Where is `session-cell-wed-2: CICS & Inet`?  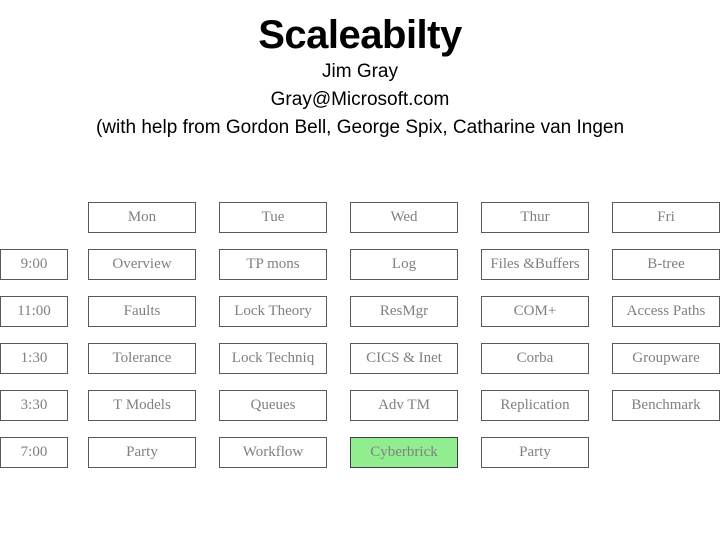
session-cell-wed-2: CICS & Inet is located at coordinates (404, 358).